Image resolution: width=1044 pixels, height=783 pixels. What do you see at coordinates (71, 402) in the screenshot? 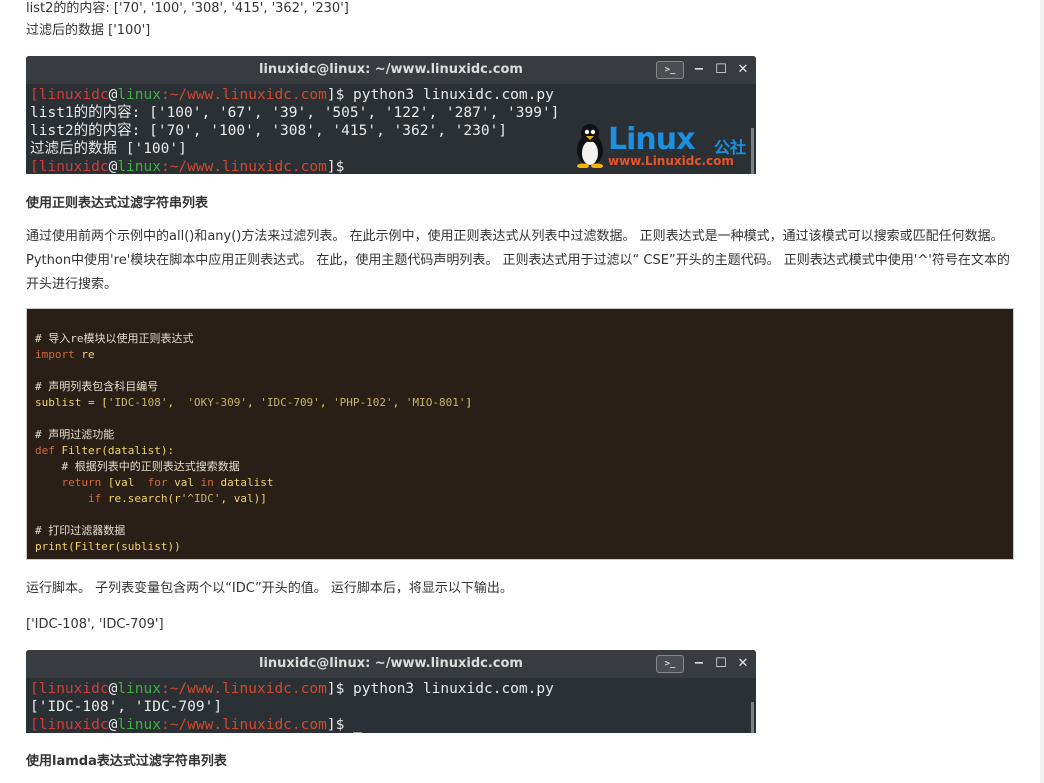
I see `code-text: sublist = [` at bounding box center [71, 402].